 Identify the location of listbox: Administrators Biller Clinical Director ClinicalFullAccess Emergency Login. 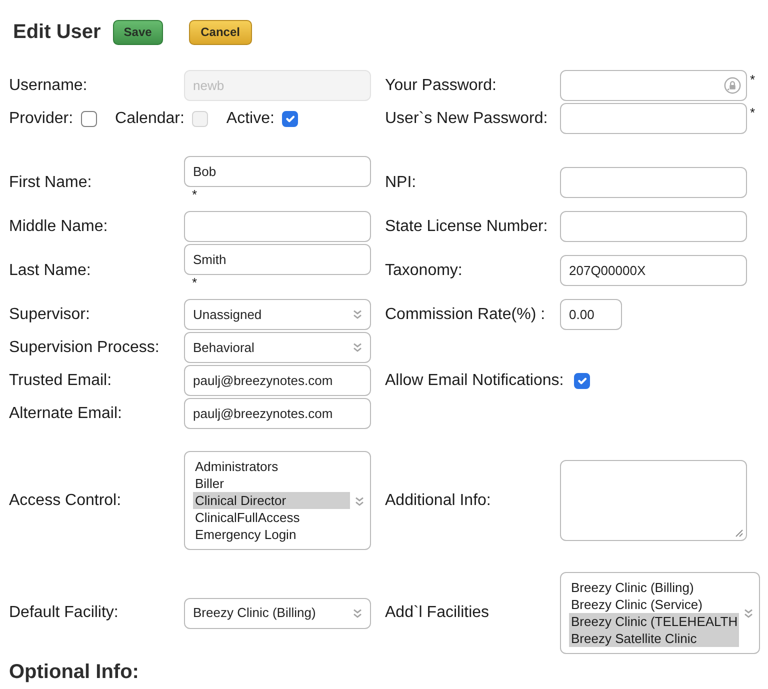
(277, 500).